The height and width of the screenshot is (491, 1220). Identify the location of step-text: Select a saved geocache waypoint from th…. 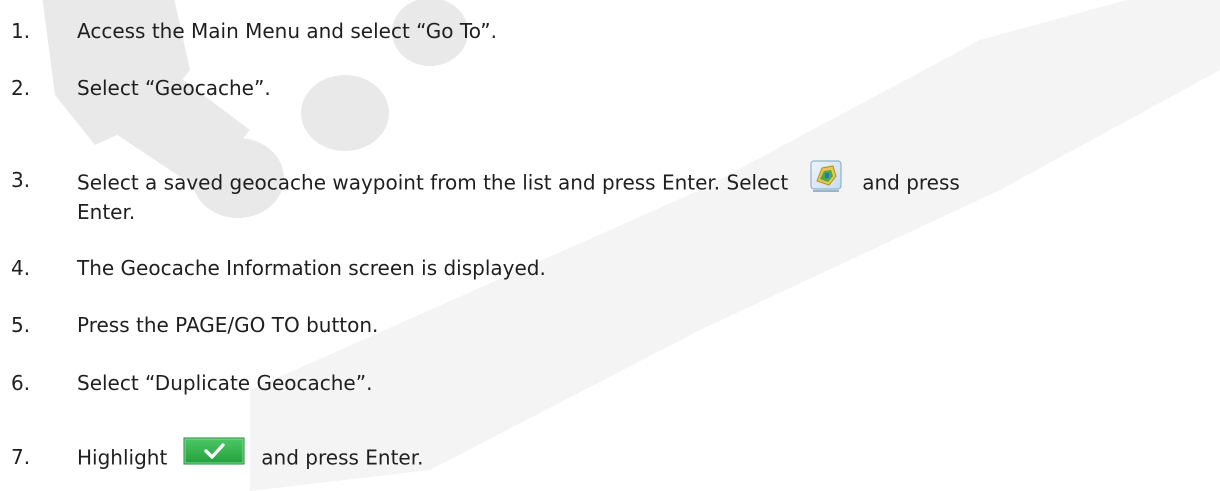
(518, 182).